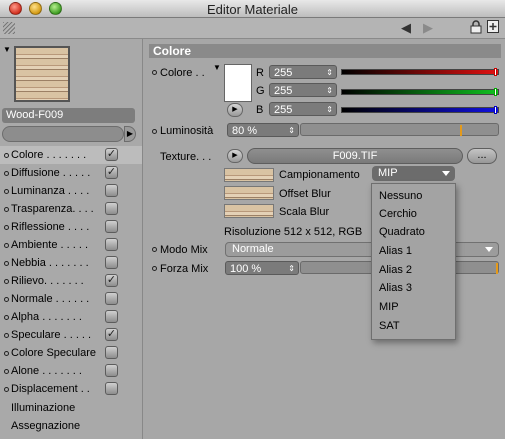 This screenshot has height=439, width=505. Describe the element at coordinates (303, 109) in the screenshot. I see `b-value-field: 255 ⇕` at that location.